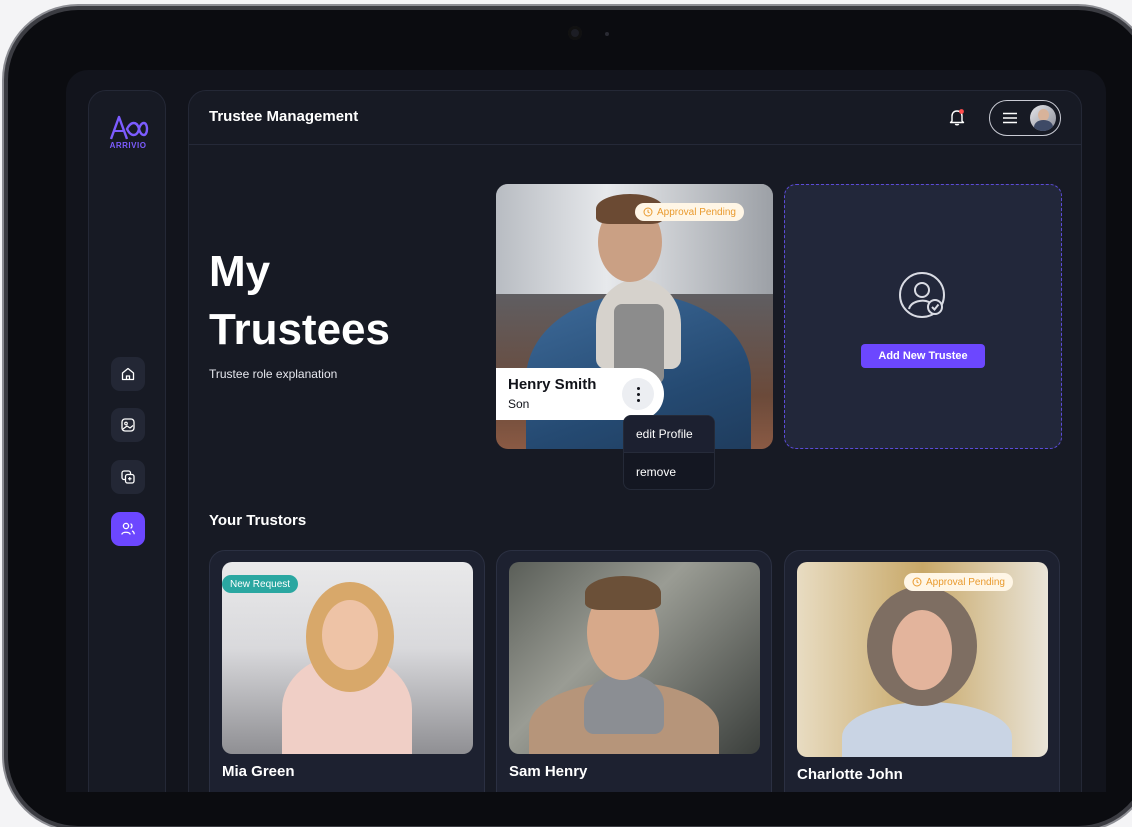 The image size is (1132, 827). Describe the element at coordinates (284, 116) in the screenshot. I see `page-title: Trustee Management` at that location.